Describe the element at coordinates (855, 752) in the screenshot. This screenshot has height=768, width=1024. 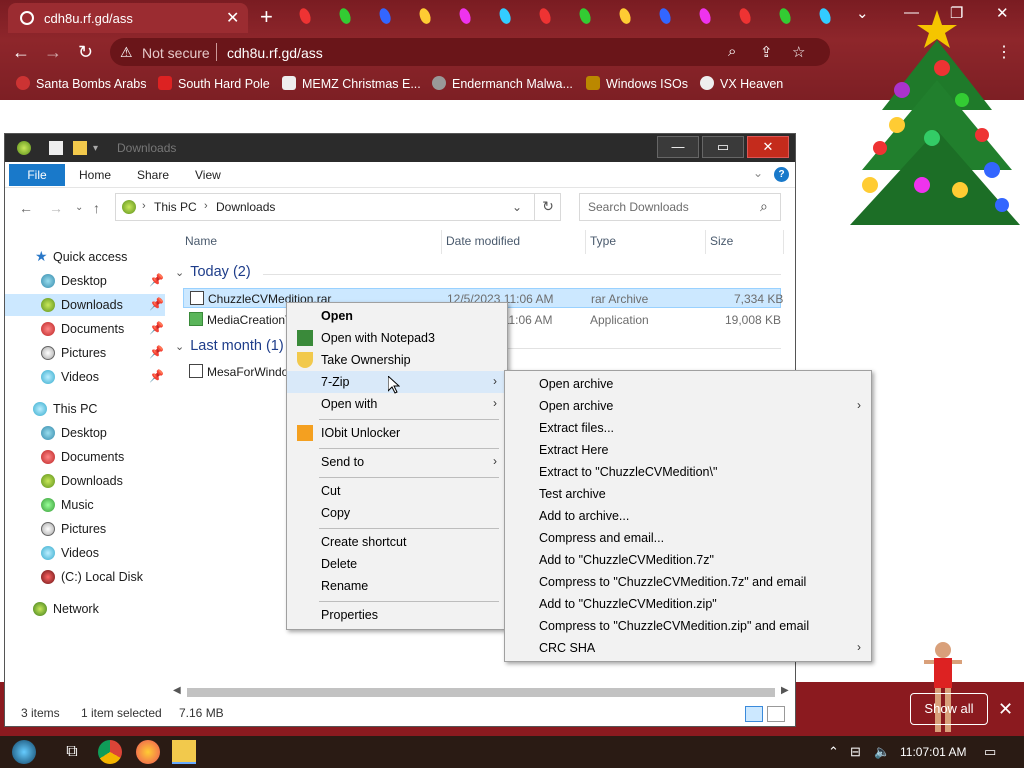
I see `network-icon: ⊟` at that location.